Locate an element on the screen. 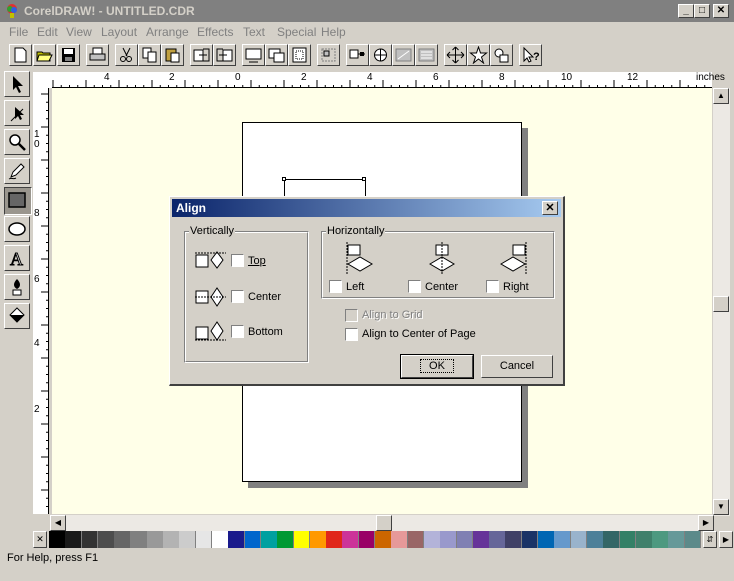  text-tool-icon: A is located at coordinates (17, 258).